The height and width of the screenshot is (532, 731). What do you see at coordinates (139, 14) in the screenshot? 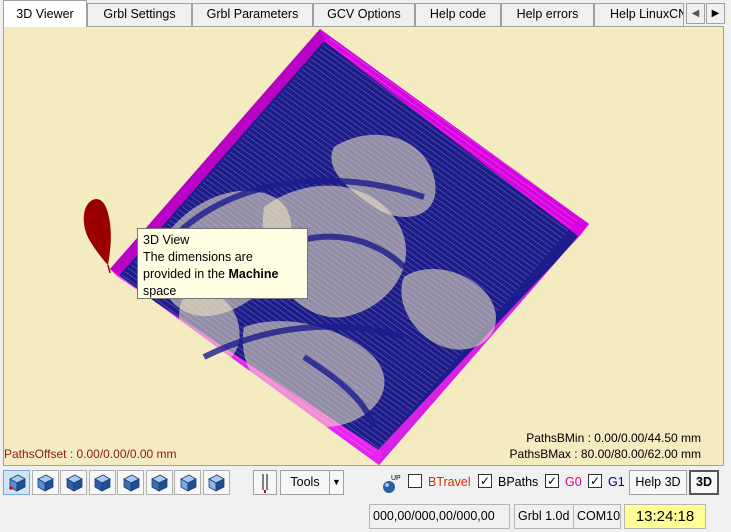
I see `tab-grbl-settings: Grbl Settings` at bounding box center [139, 14].